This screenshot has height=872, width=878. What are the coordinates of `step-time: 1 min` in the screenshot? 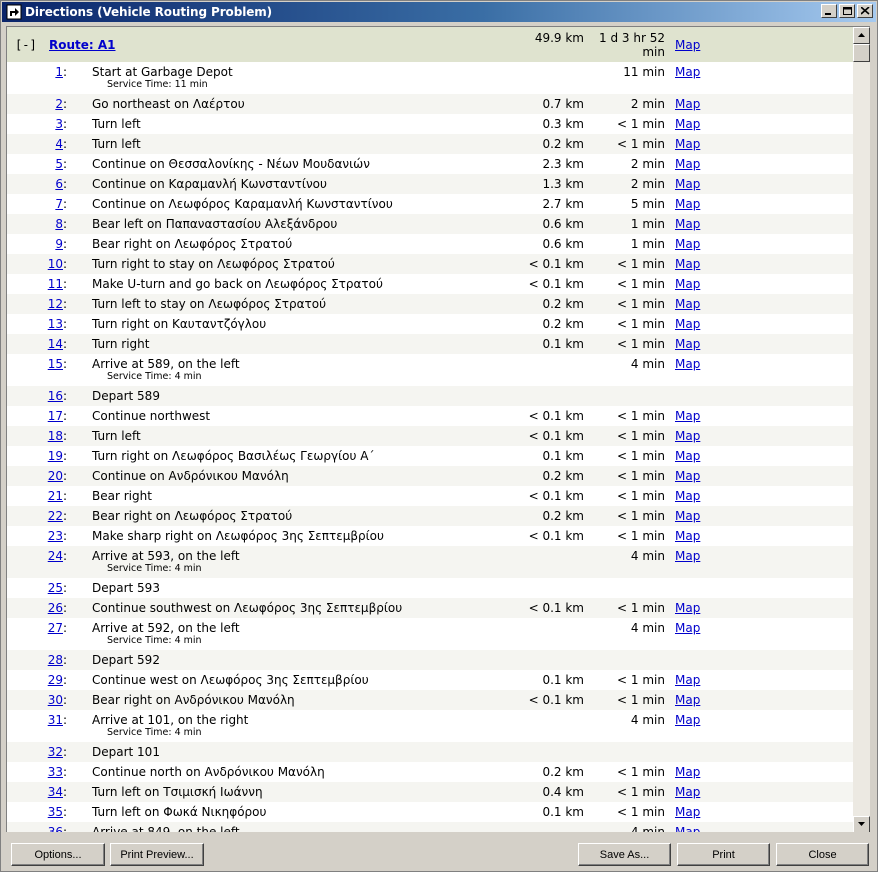 It's located at (647, 244).